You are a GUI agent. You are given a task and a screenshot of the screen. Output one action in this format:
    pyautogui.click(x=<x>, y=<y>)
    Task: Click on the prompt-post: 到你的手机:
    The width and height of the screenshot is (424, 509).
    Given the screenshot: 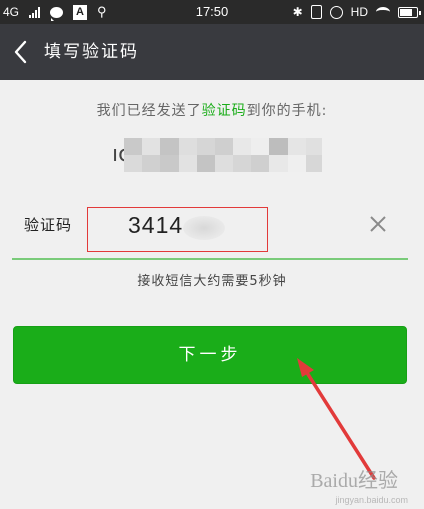 What is the action you would take?
    pyautogui.click(x=287, y=111)
    